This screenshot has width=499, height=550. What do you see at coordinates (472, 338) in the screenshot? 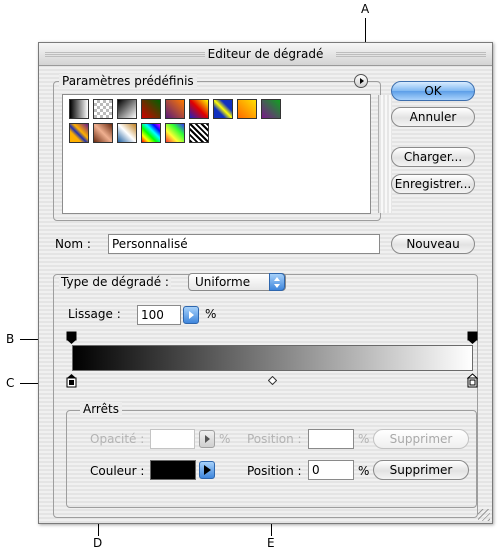
I see `opacity-stop-right` at bounding box center [472, 338].